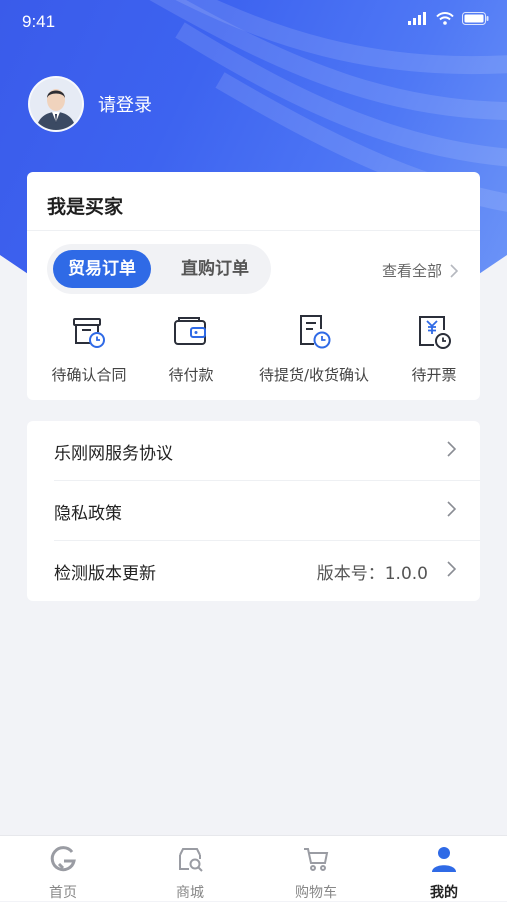  Describe the element at coordinates (253, 230) in the screenshot. I see `divider` at that location.